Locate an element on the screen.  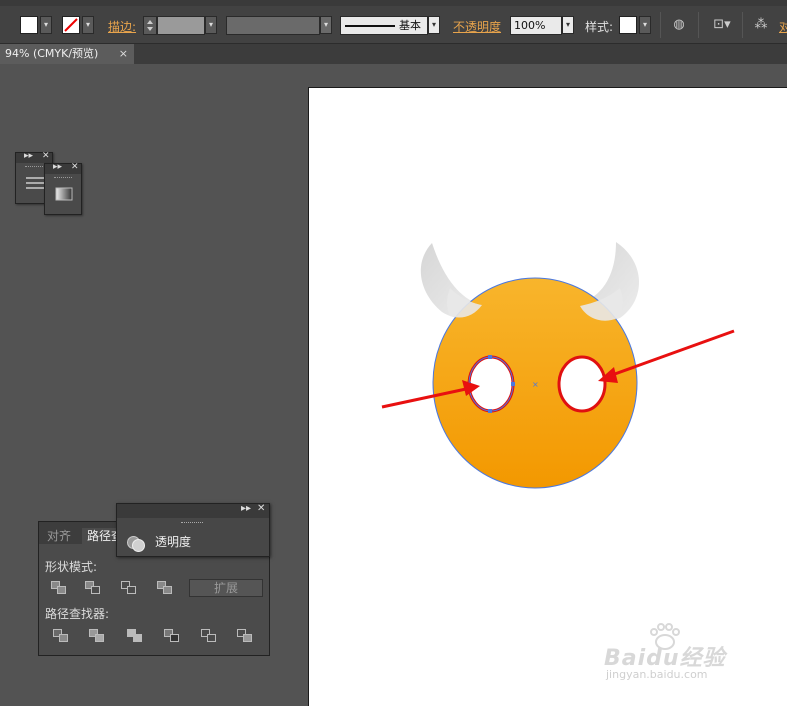
watermark-url: jingyan.baidu.com is located at coordinates (657, 674).